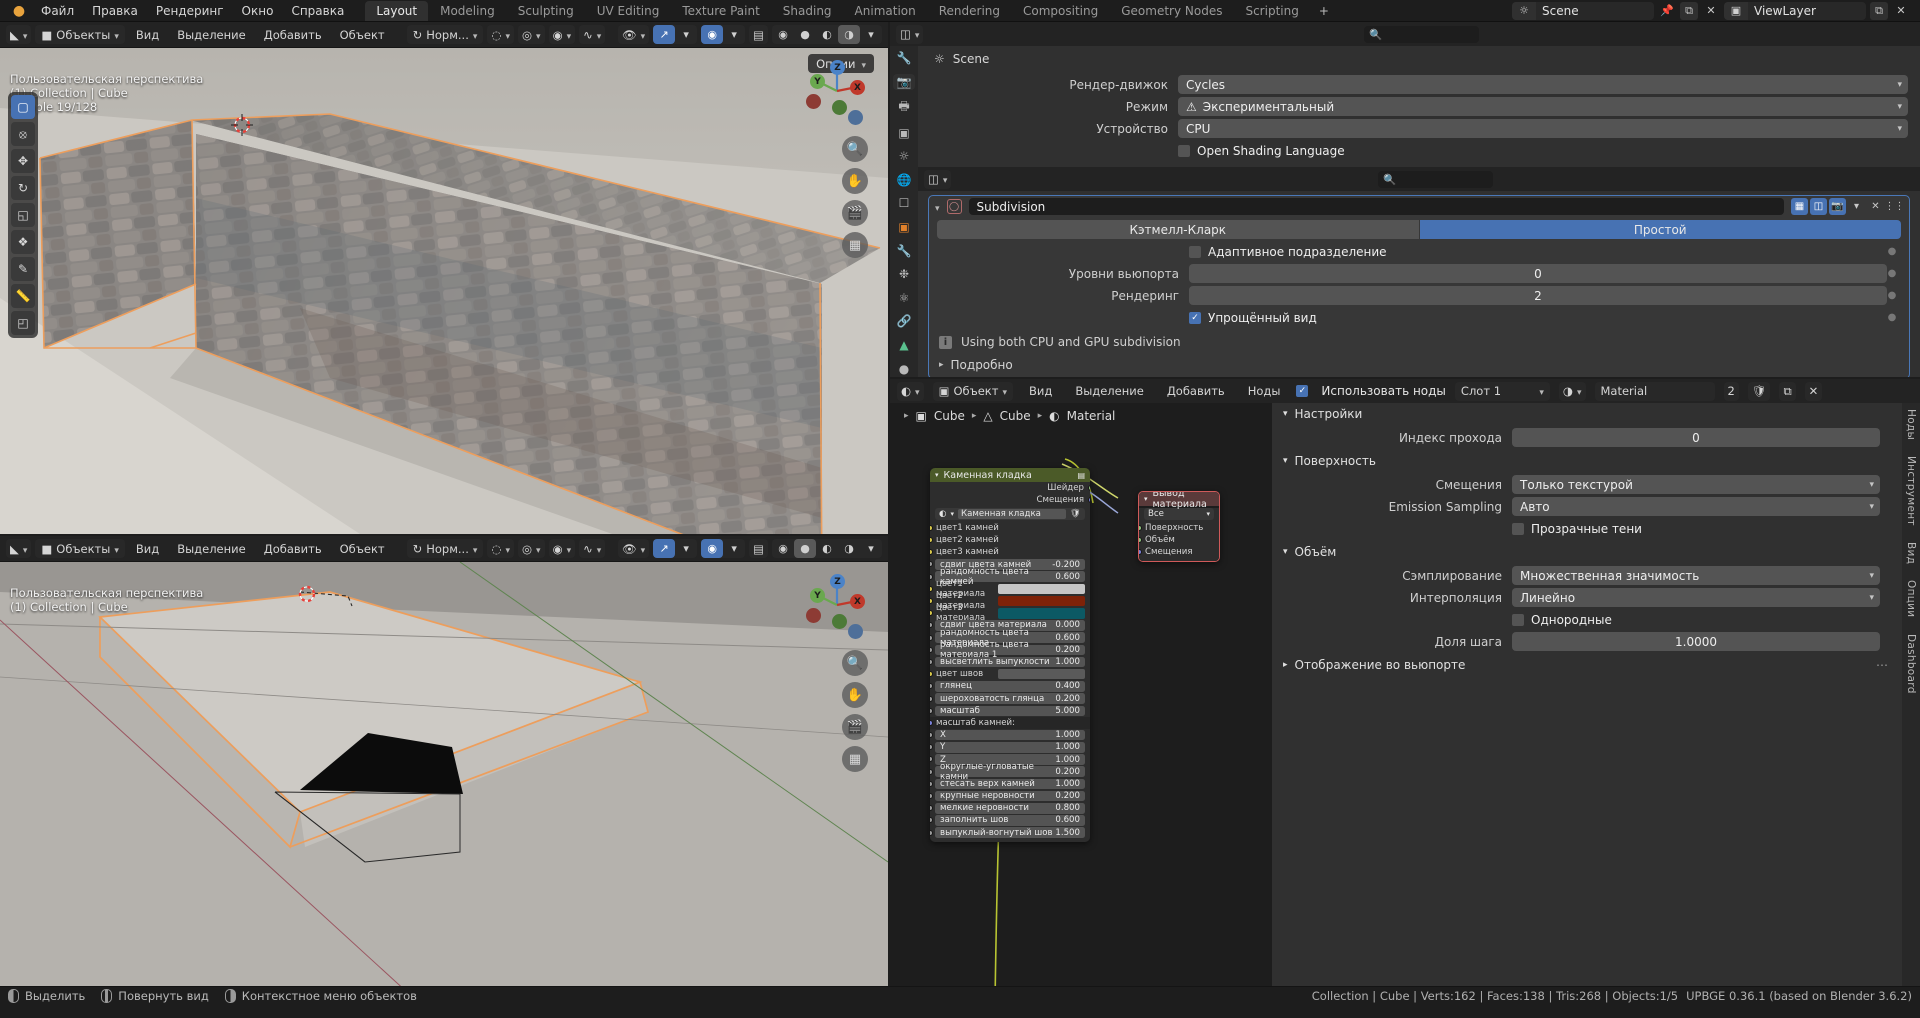 The height and width of the screenshot is (1018, 1920). What do you see at coordinates (734, 34) in the screenshot?
I see `overlays-dropdown-icon: ▾` at bounding box center [734, 34].